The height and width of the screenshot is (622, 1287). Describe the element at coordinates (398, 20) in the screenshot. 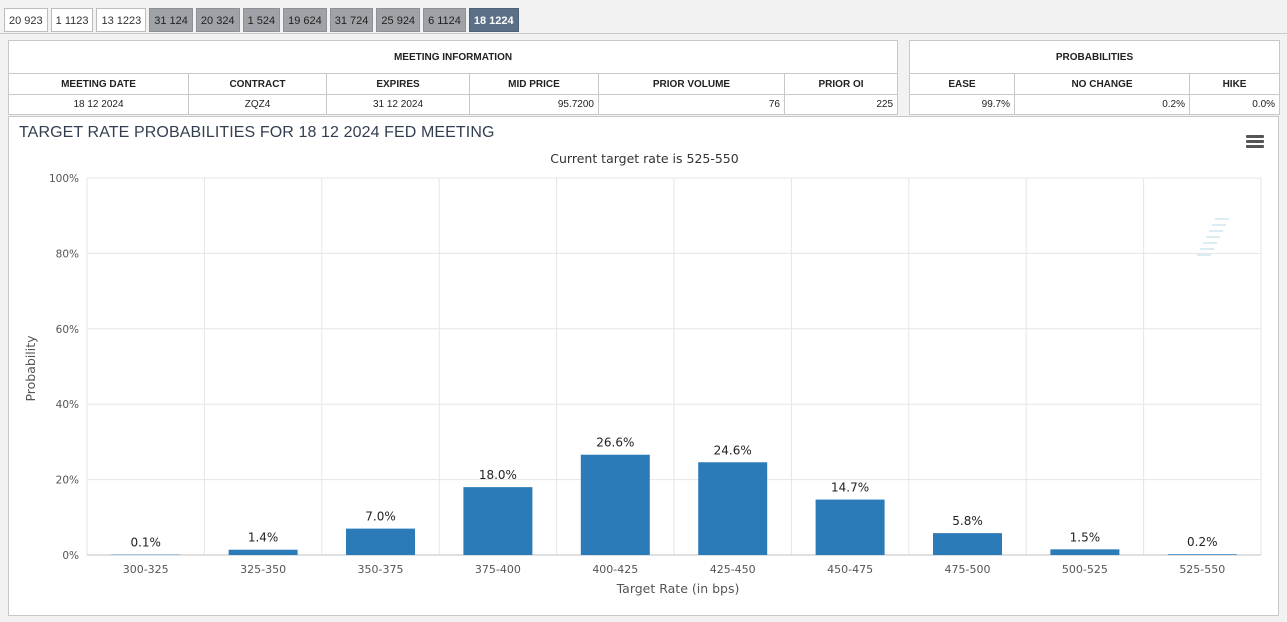

I see `tab-meeting-8: 25 924` at that location.